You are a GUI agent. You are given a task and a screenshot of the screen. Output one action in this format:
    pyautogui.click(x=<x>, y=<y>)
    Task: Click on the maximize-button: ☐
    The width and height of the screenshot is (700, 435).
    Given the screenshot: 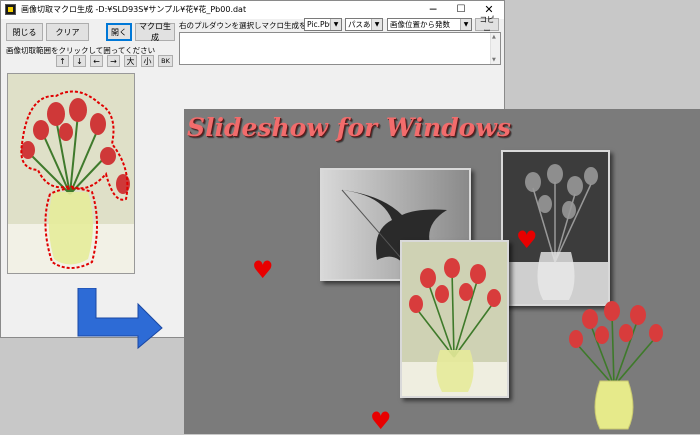 What is the action you would take?
    pyautogui.click(x=461, y=10)
    